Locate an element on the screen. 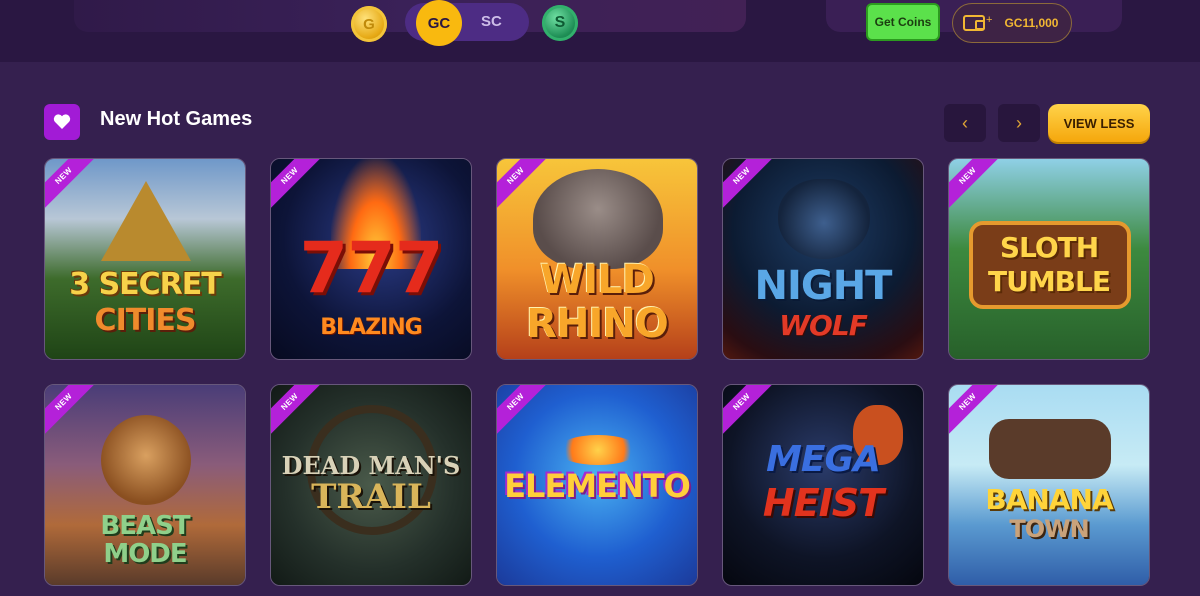  game-tile-dead-mans-trail: DEAD MAN'S TRAIL NEW is located at coordinates (371, 485).